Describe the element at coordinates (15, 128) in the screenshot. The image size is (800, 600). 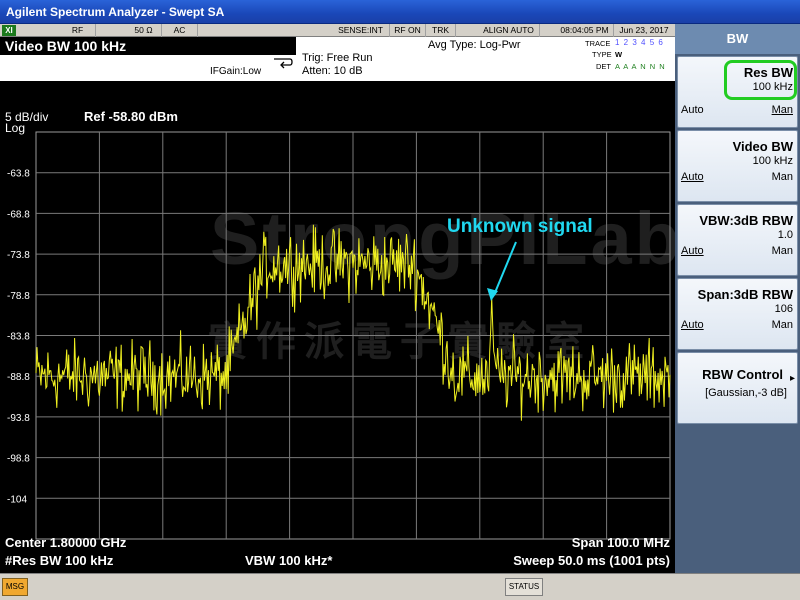
I see `scale-type-label: Log` at that location.